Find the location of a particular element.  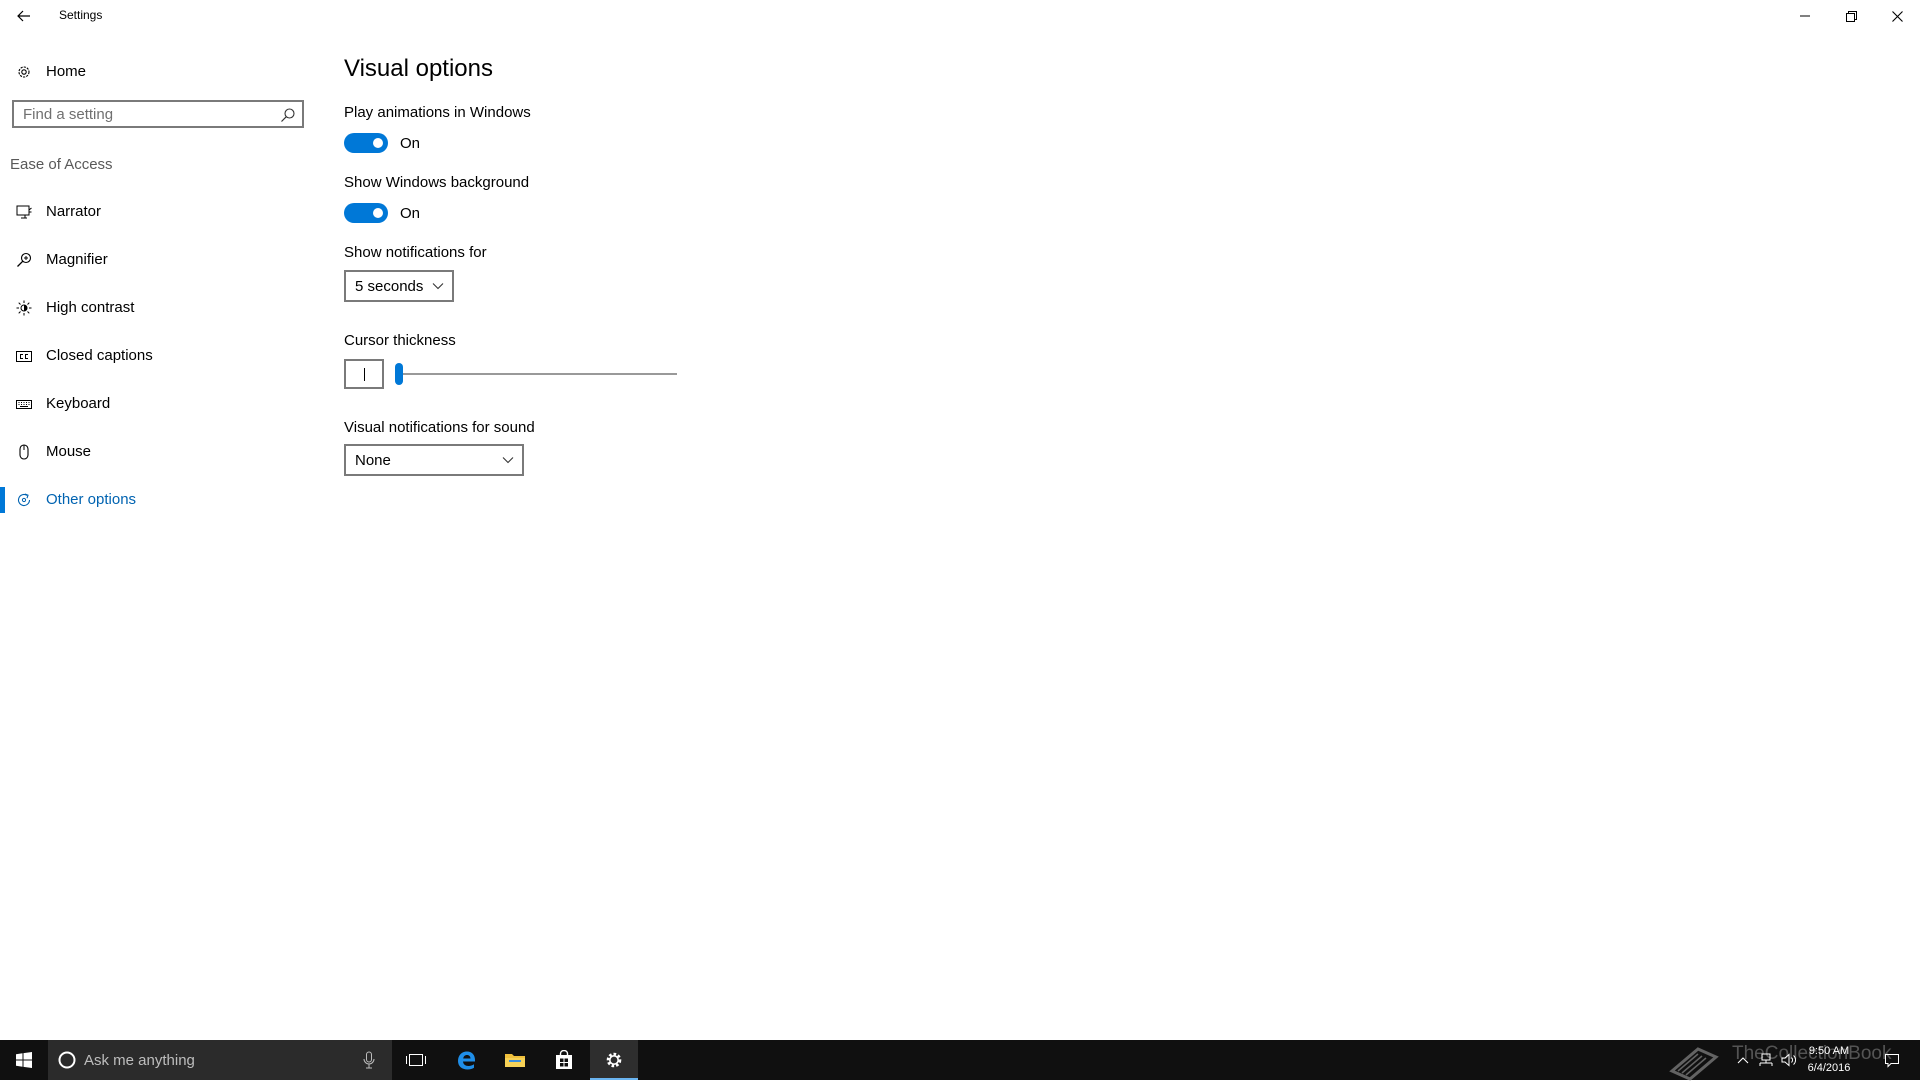

back-arrow-icon is located at coordinates (23, 16).